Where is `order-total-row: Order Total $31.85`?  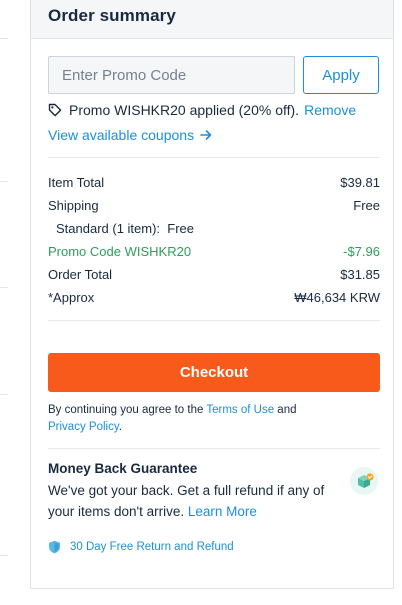
order-total-row: Order Total $31.85 is located at coordinates (214, 274).